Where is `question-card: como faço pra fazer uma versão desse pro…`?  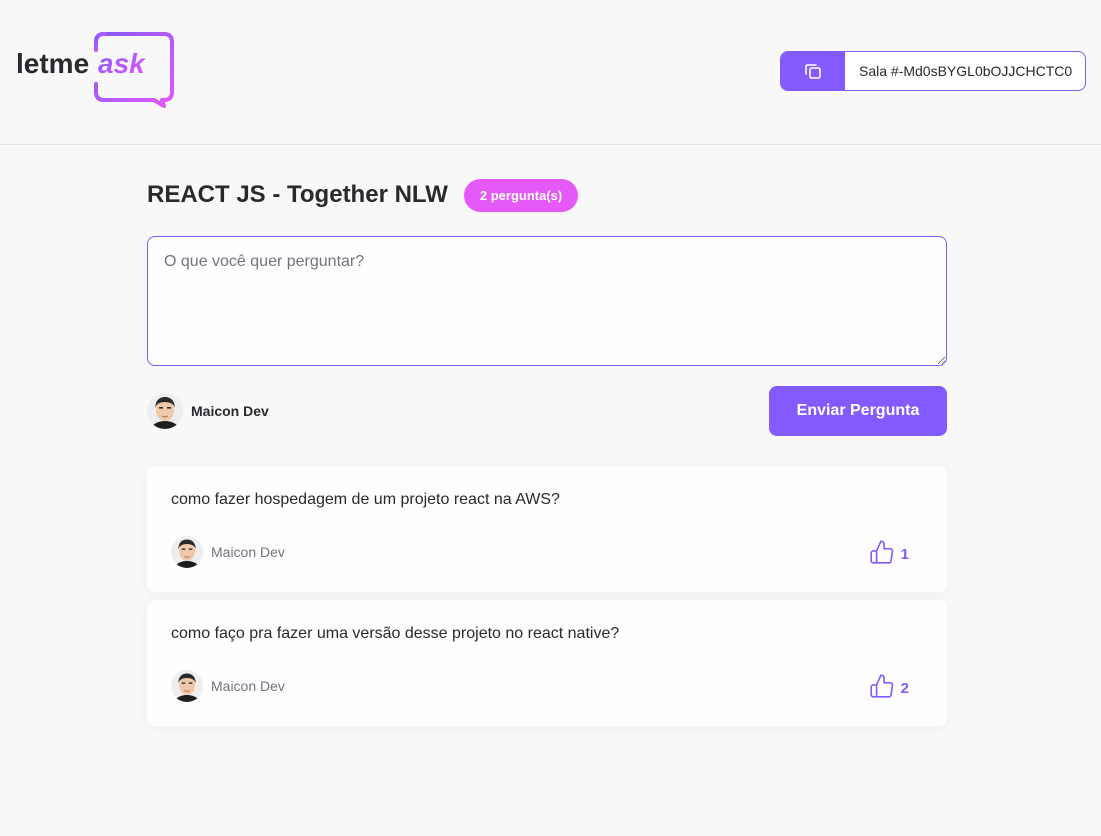 question-card: como faço pra fazer uma versão desse pro… is located at coordinates (547, 663).